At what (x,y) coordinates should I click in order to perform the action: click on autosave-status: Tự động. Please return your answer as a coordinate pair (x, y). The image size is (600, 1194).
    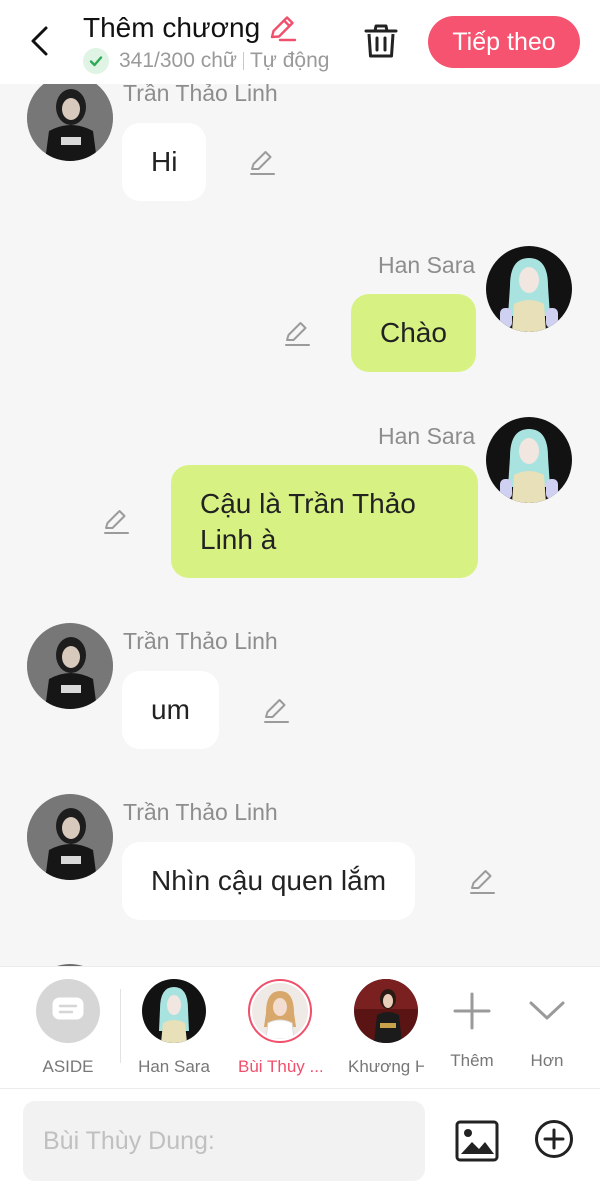
    Looking at the image, I should click on (289, 60).